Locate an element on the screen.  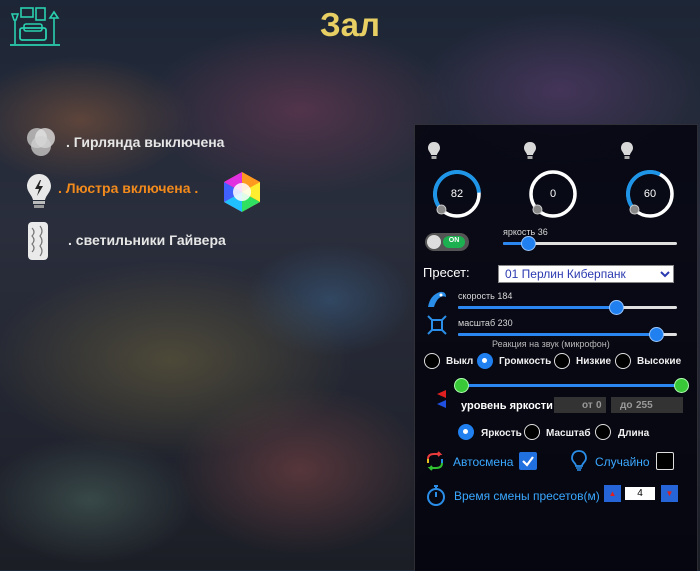
preset-label: Пресет: is located at coordinates (446, 272).